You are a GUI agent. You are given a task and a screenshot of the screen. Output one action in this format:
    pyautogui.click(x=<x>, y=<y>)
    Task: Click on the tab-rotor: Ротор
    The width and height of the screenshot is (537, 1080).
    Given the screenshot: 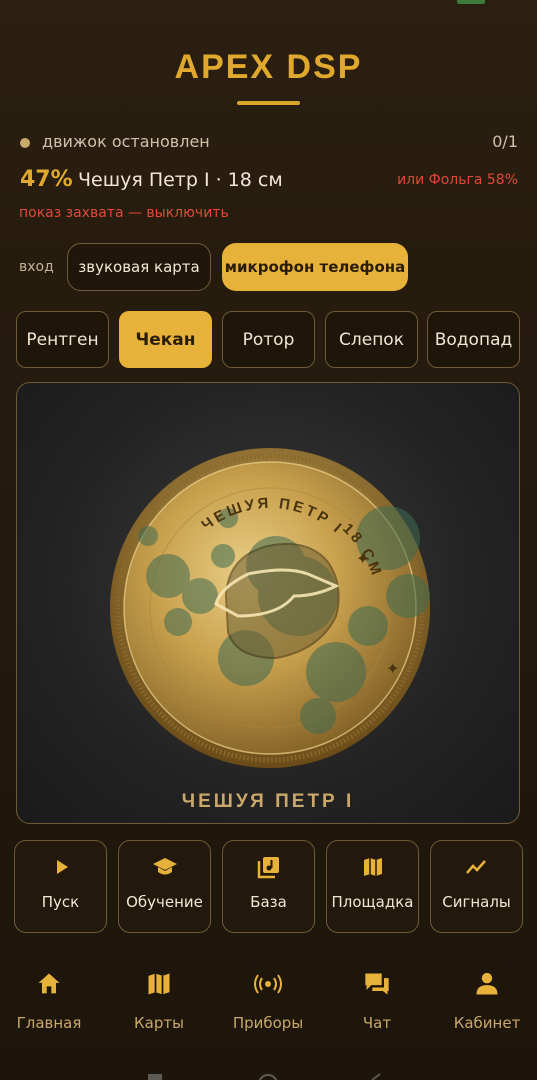 What is the action you would take?
    pyautogui.click(x=268, y=339)
    